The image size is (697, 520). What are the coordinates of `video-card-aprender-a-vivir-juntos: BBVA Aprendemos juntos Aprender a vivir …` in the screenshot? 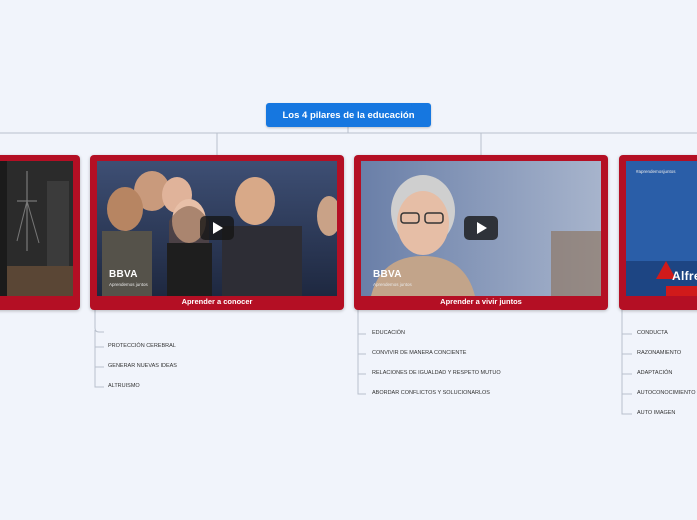 It's located at (481, 232).